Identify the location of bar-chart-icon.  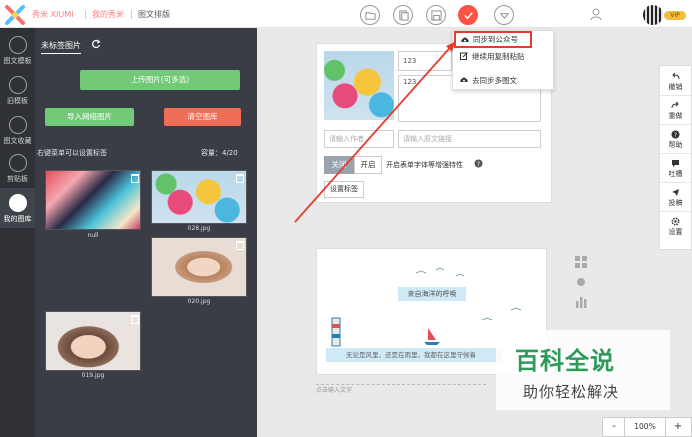
(581, 302).